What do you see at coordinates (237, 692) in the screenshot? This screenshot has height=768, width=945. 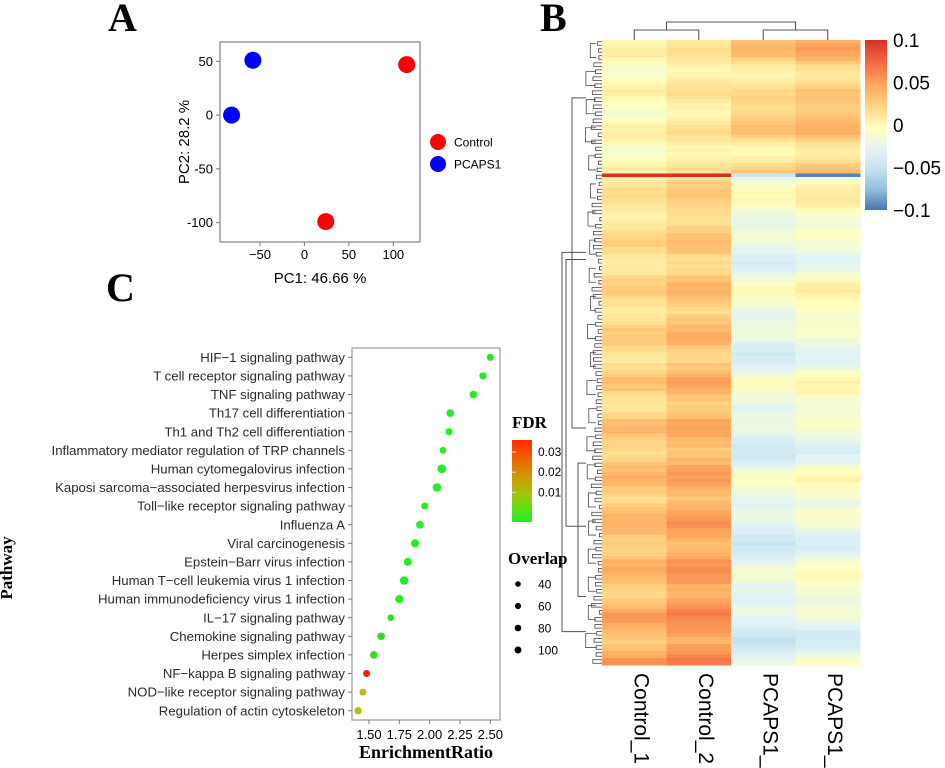 I see `pathway-label: NOD−like receptor signaling pathway` at bounding box center [237, 692].